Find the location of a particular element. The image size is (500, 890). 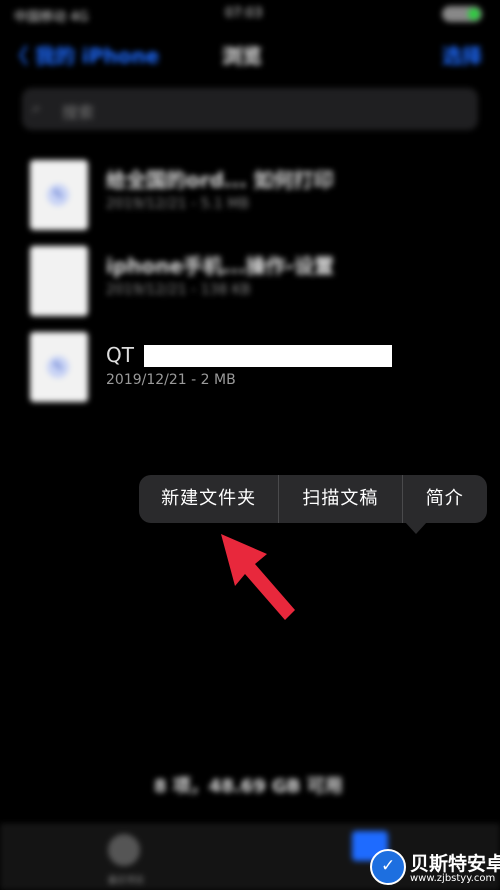

file-row: iphone手机...操作-设置 2019/12/21 - 138 KB is located at coordinates (250, 278).